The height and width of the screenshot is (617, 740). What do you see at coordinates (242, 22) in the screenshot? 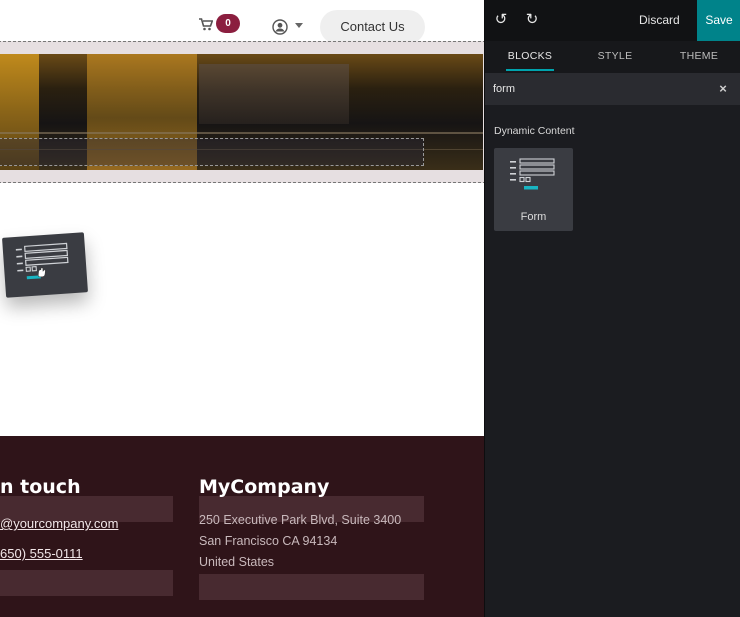
I see `site-header: 0 Contact Us` at bounding box center [242, 22].